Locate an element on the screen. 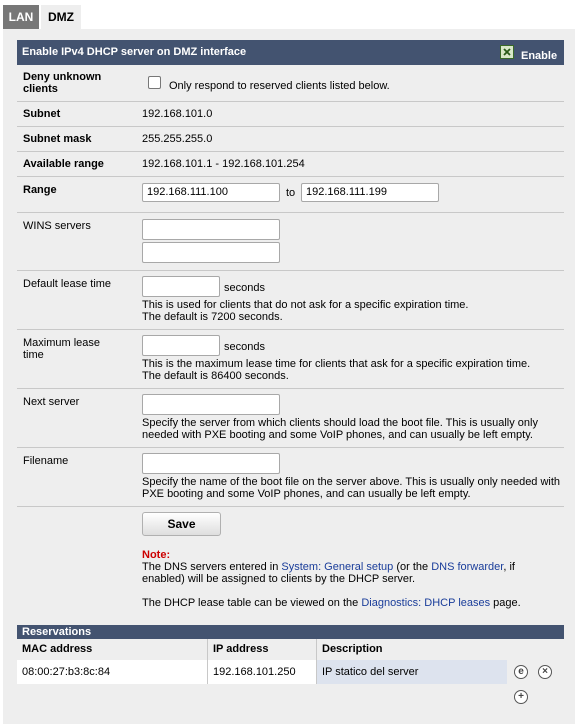  deny-unknown-label: Deny unknown clients is located at coordinates (62, 83).